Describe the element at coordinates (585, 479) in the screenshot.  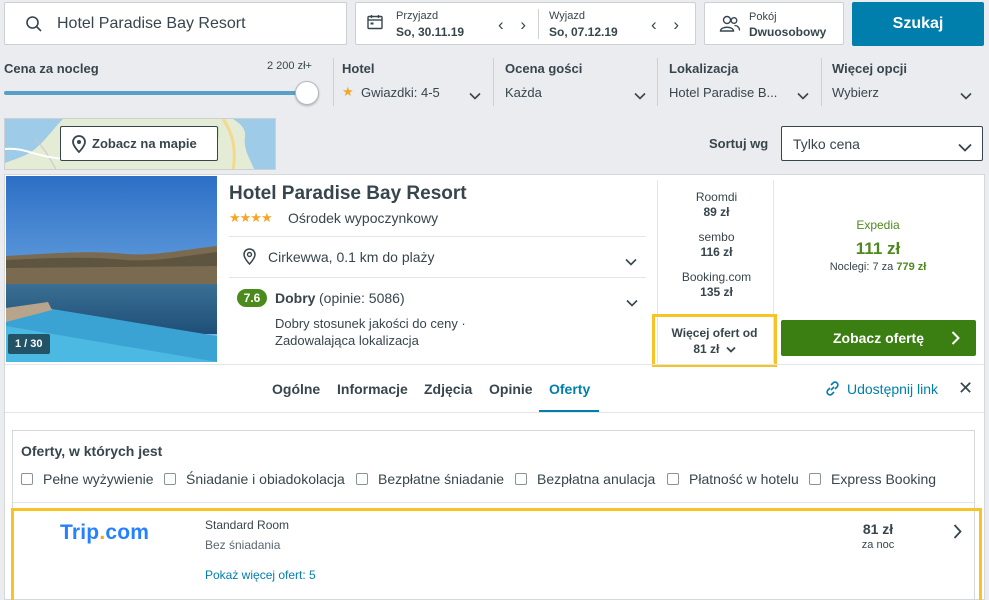
I see `checkbox-free-cancellation: Bezpłatna anulacja` at that location.